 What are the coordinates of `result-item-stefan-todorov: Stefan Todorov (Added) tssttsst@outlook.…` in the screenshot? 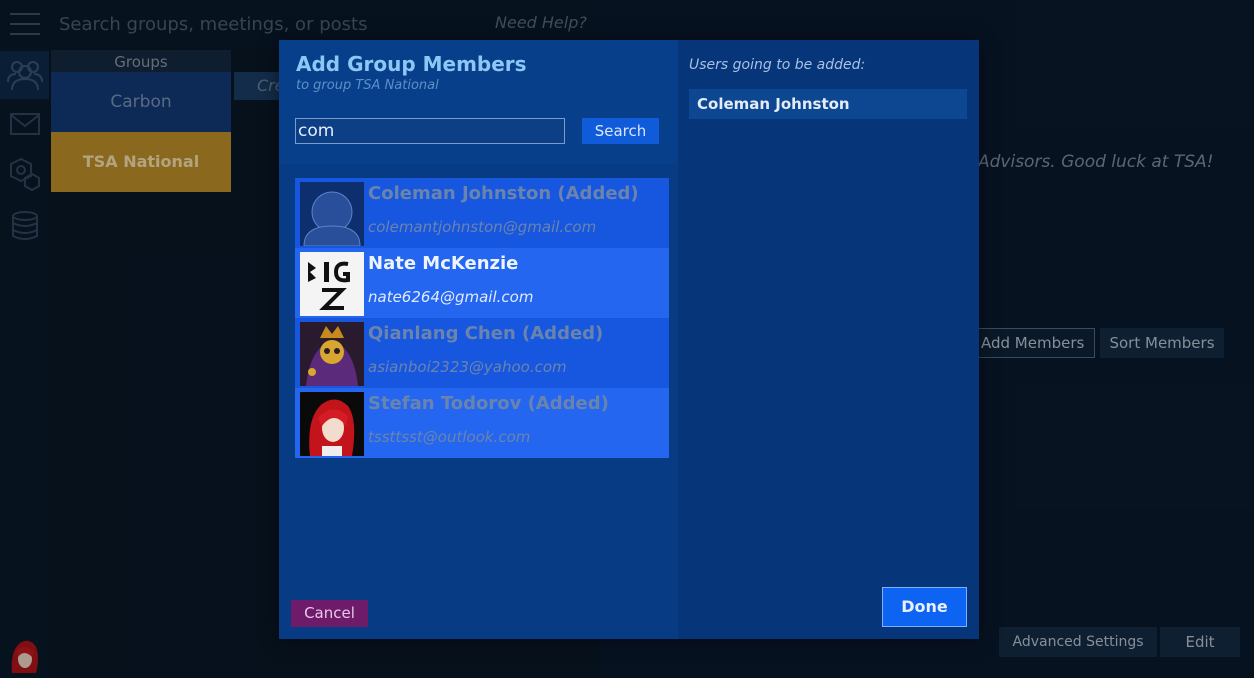 It's located at (482, 423).